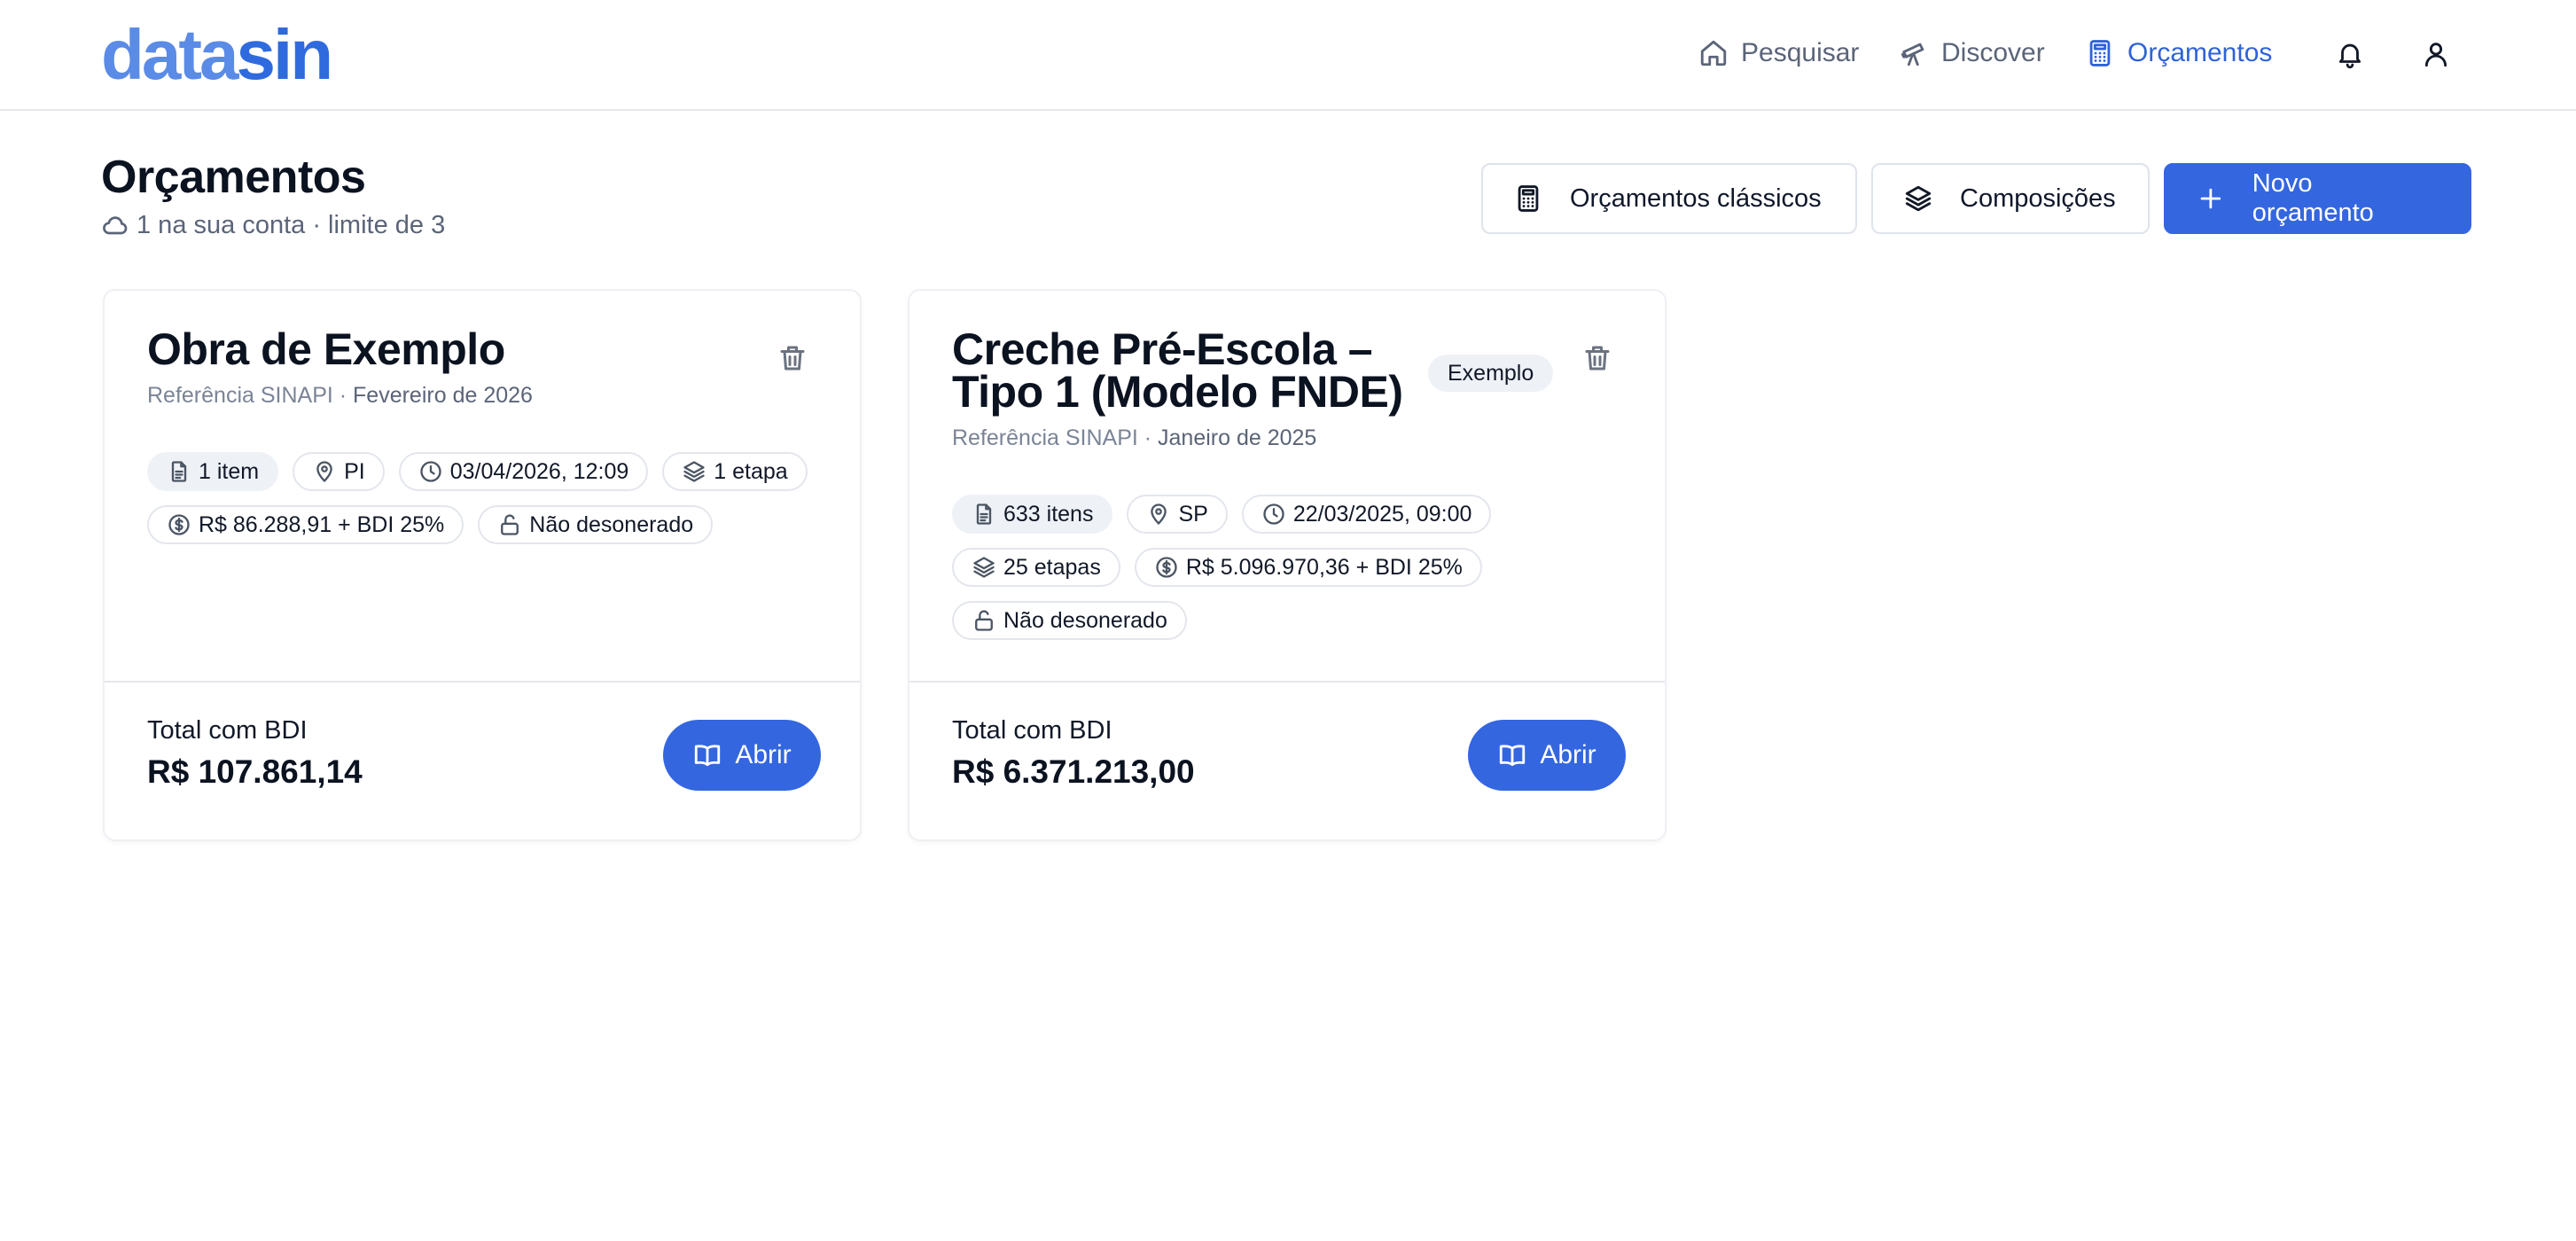  I want to click on chip-text: R$ 86.288,91 + BDI 25%, so click(322, 524).